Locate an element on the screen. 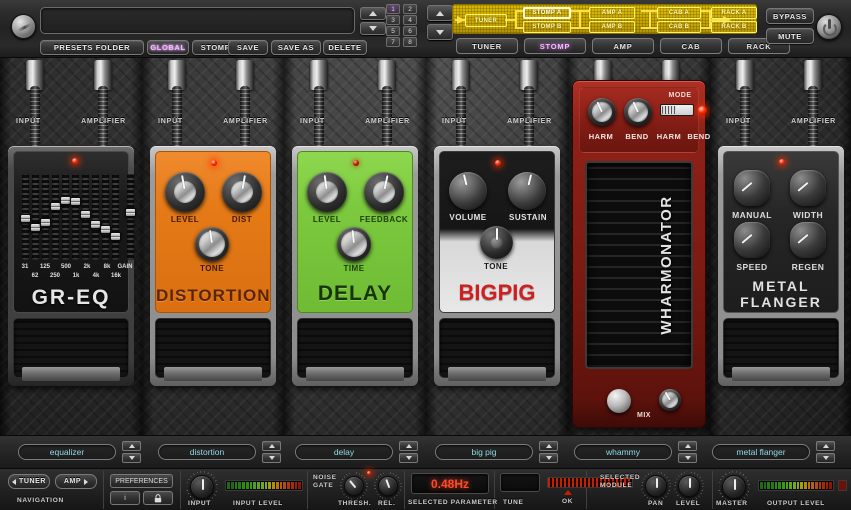 Image resolution: width=851 pixels, height=510 pixels. pedal-metal-flanger: MANUAL WIDTH SPEED REGEN METAL FLANGER is located at coordinates (781, 266).